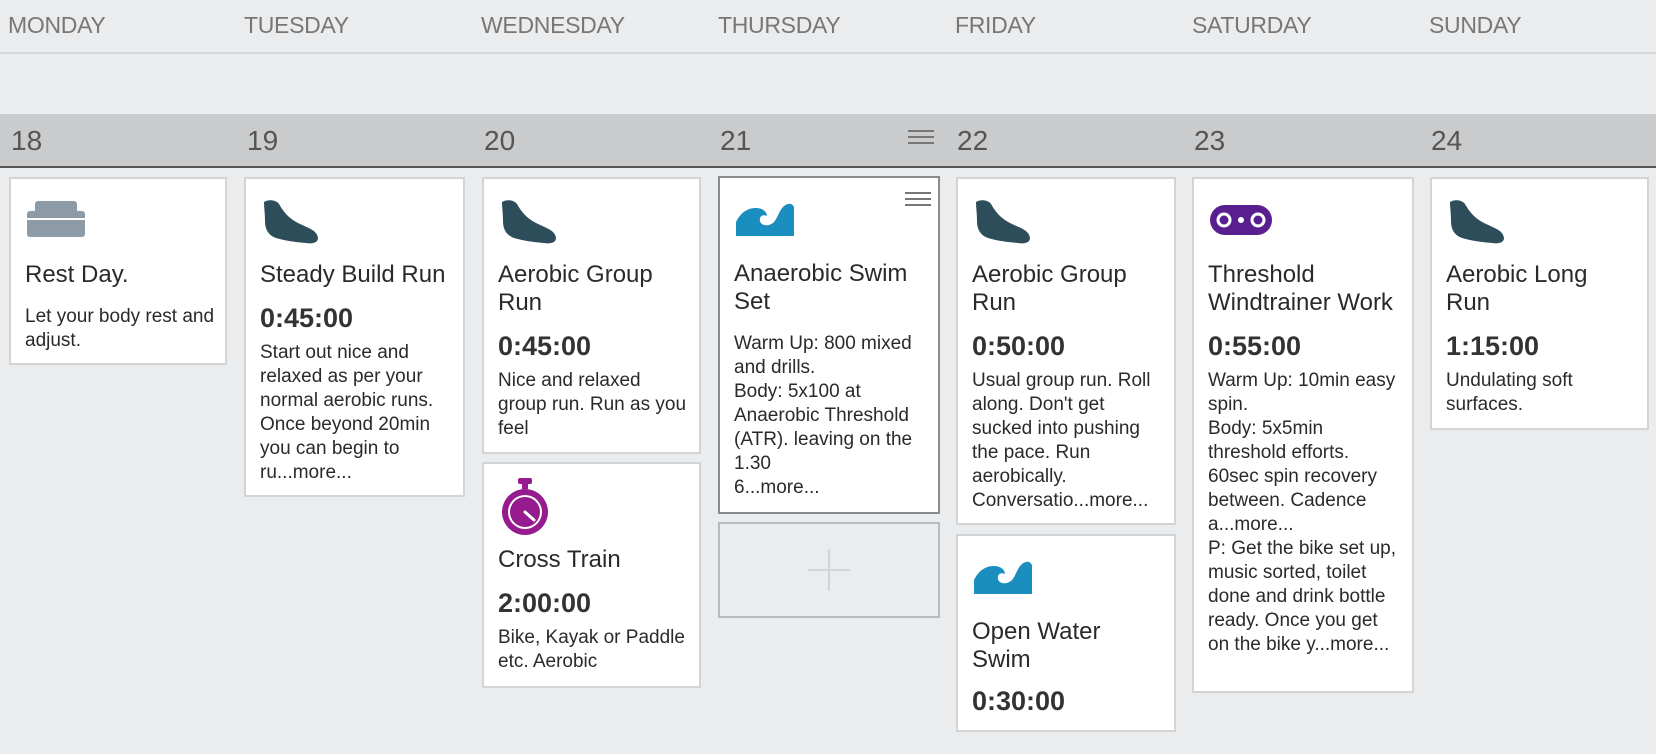 The height and width of the screenshot is (754, 1656). I want to click on description-line: Warm Up: 800 mixed and drills., so click(823, 355).